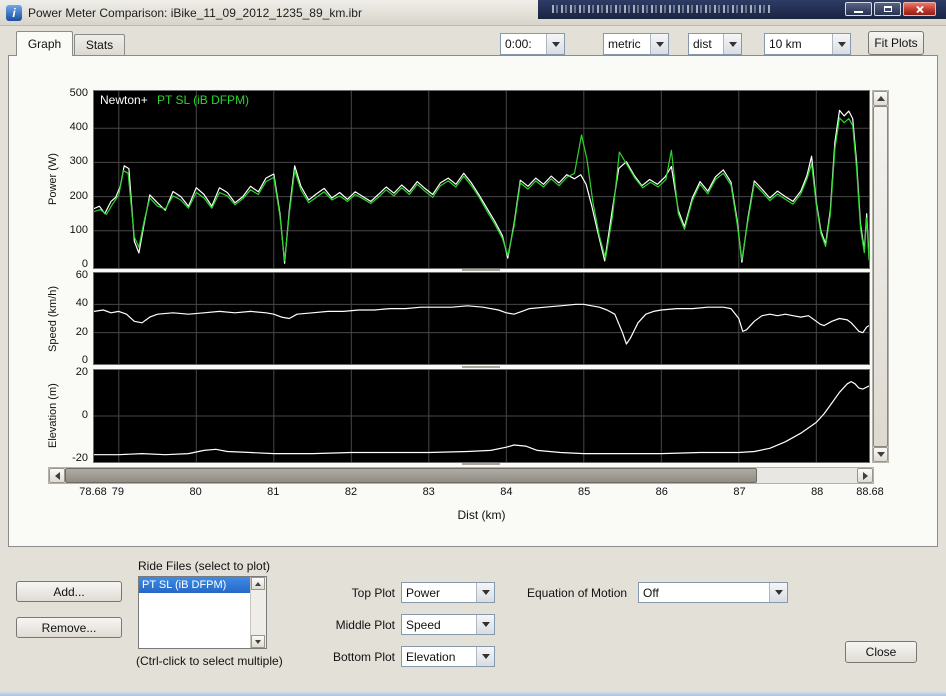  Describe the element at coordinates (44, 43) in the screenshot. I see `tab-graph: Graph` at that location.